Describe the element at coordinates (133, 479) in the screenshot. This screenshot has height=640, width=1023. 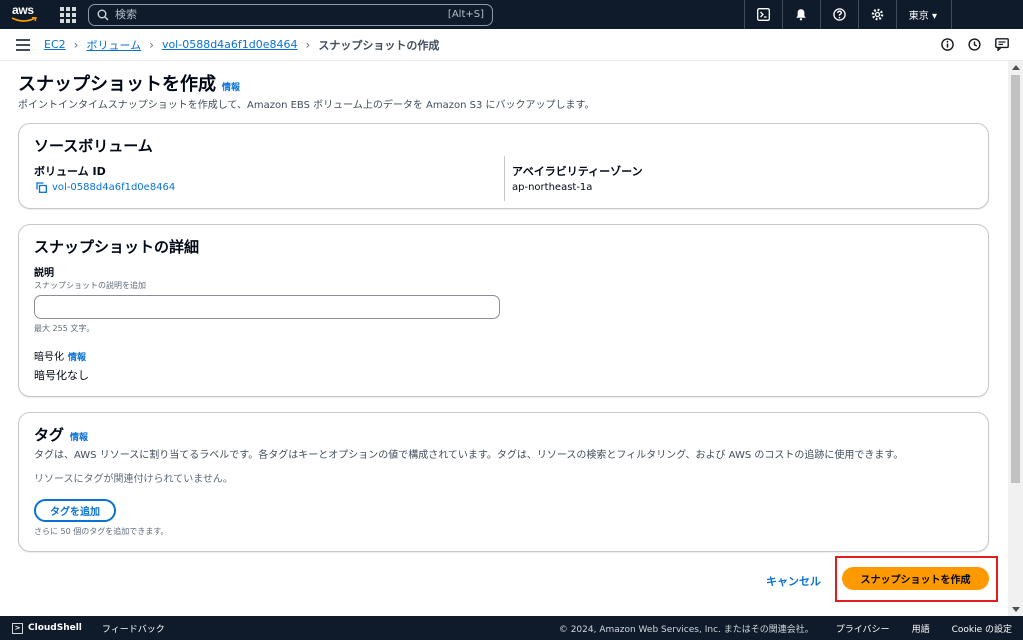
I see `tags-empty-message: リソースにタグが関連付けられていません。` at that location.